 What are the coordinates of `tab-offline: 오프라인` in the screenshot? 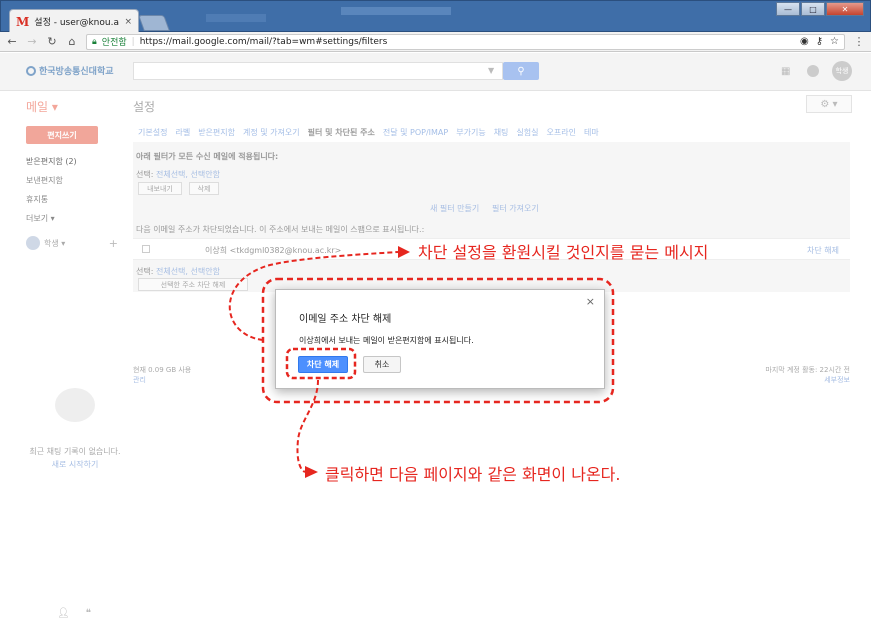 It's located at (561, 132).